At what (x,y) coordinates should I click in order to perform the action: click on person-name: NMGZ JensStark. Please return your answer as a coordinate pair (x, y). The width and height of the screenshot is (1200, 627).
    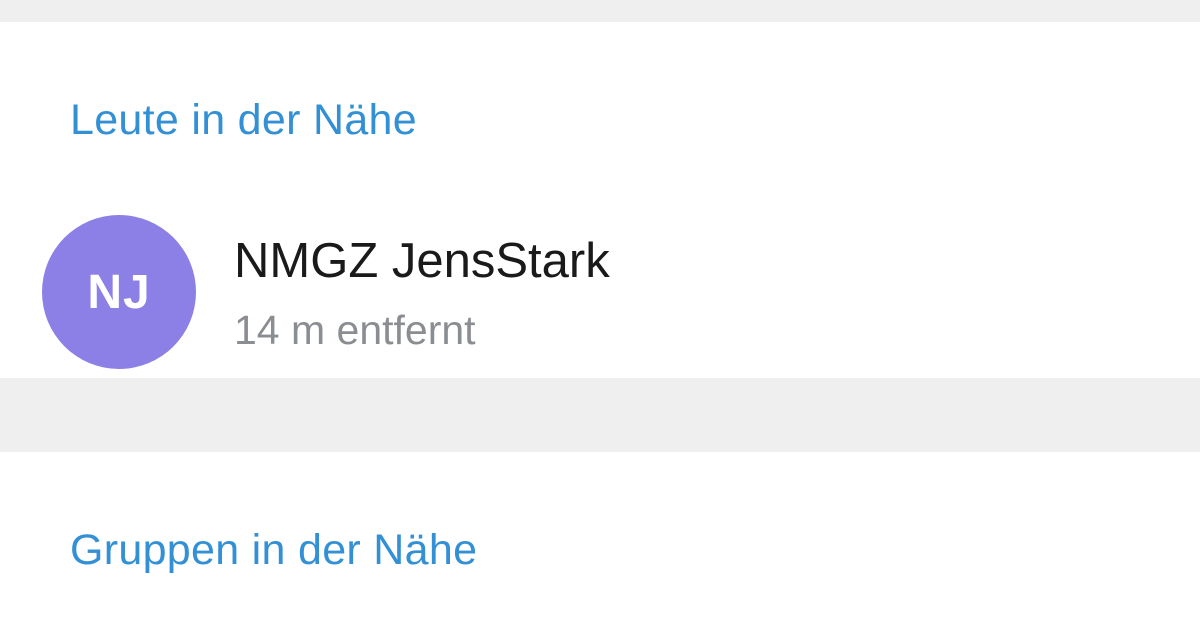
    Looking at the image, I should click on (422, 261).